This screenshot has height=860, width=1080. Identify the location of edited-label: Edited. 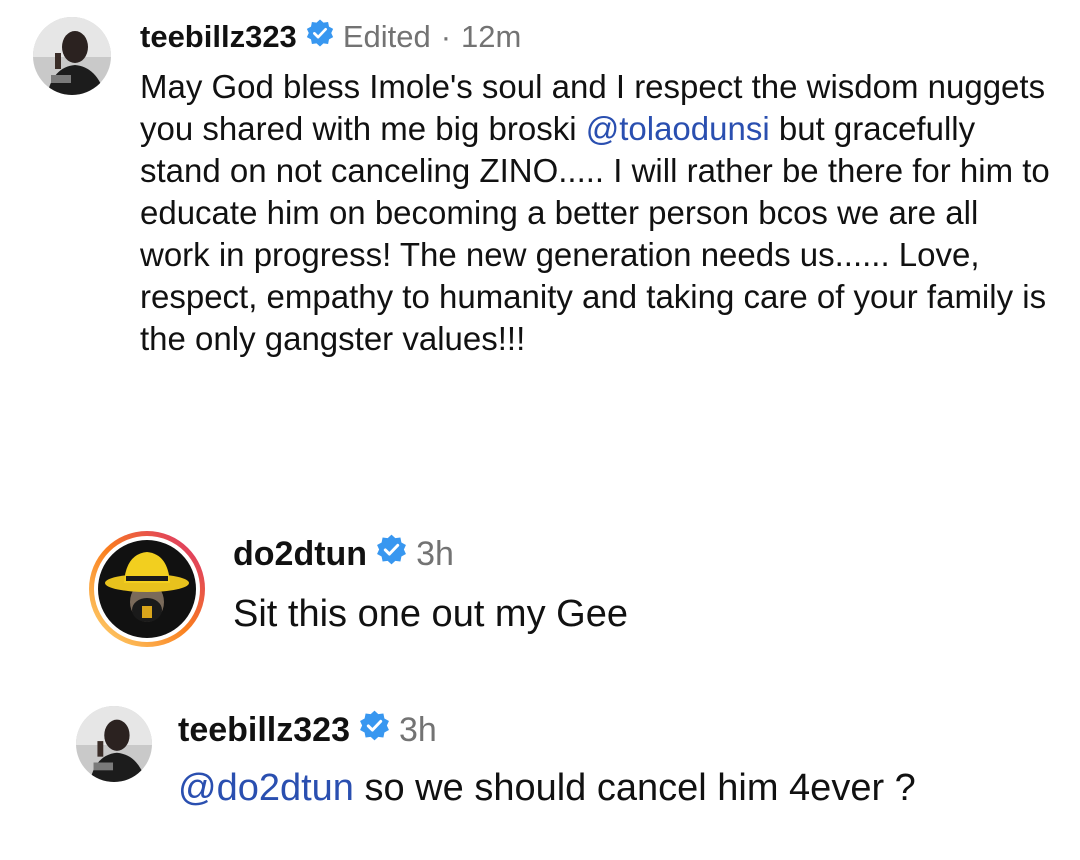
(386, 36).